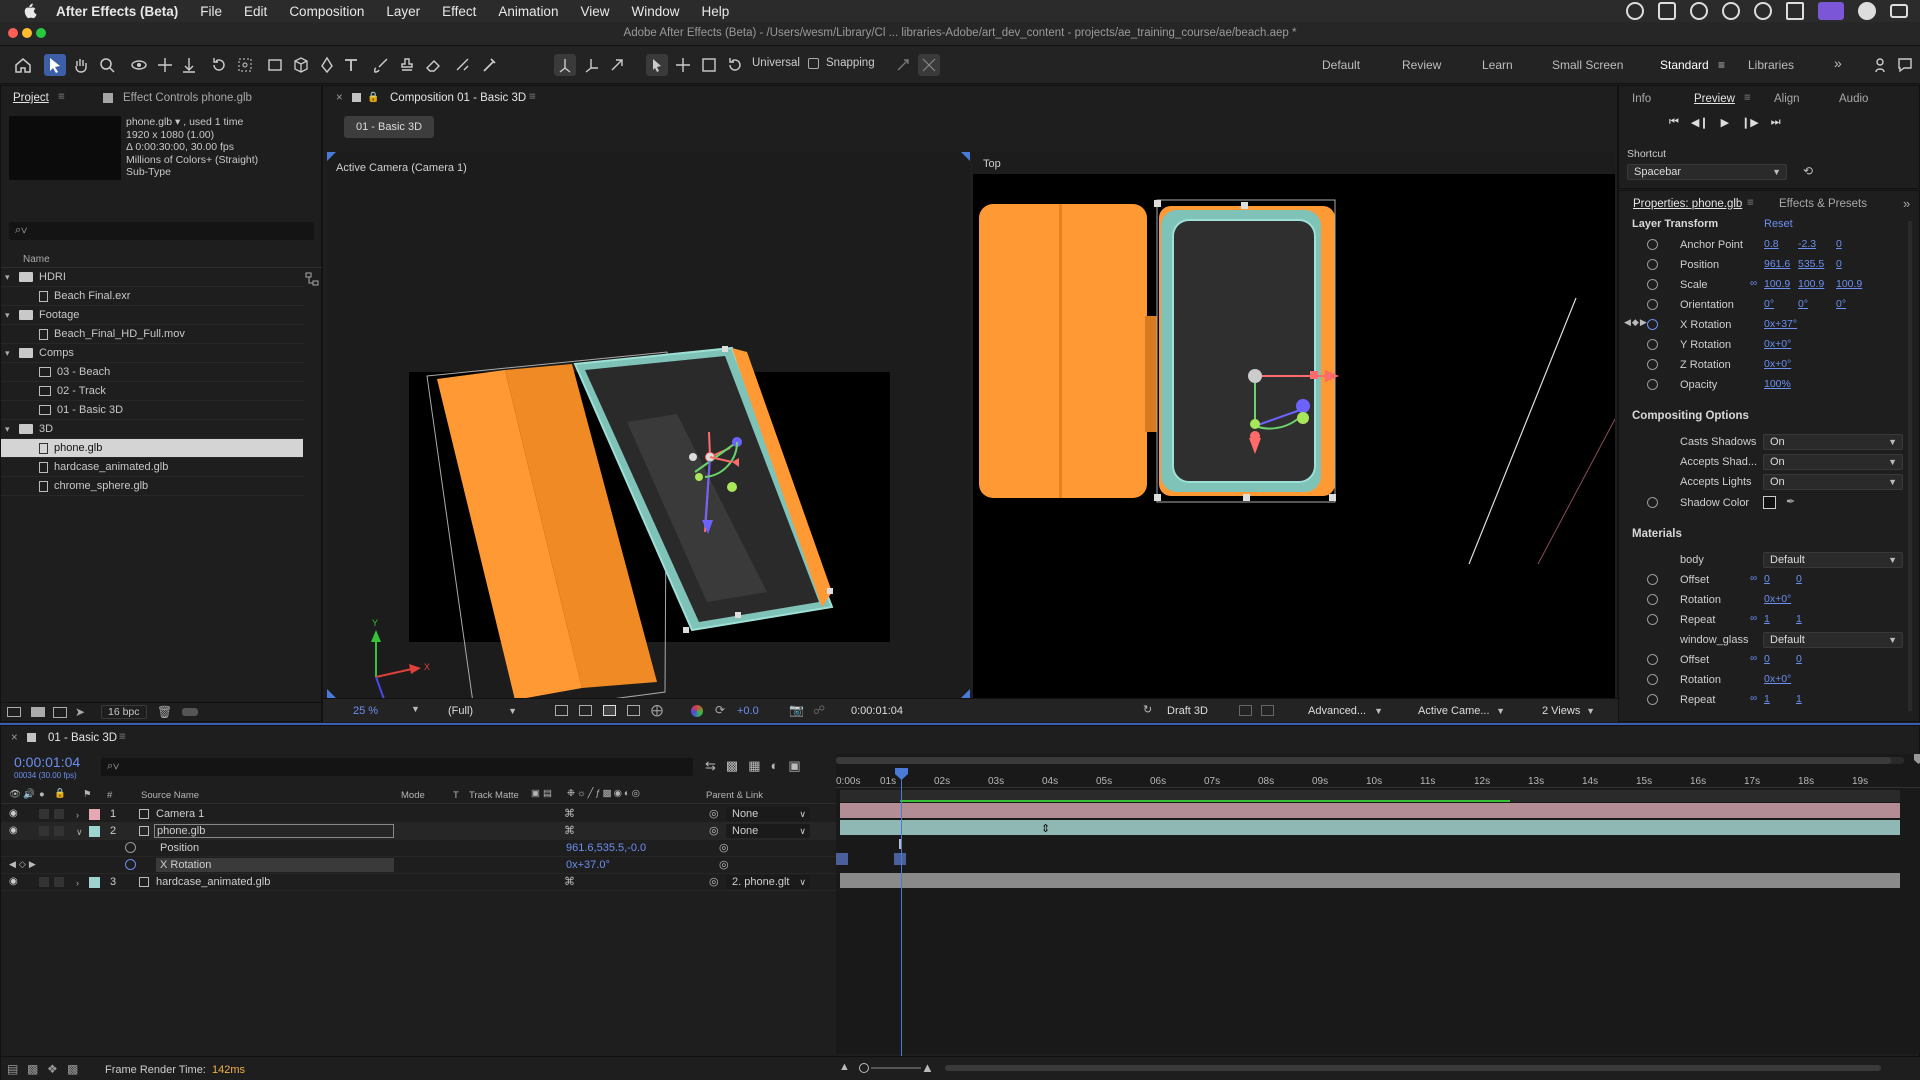  What do you see at coordinates (327, 65) in the screenshot?
I see `pen-tool-icon` at bounding box center [327, 65].